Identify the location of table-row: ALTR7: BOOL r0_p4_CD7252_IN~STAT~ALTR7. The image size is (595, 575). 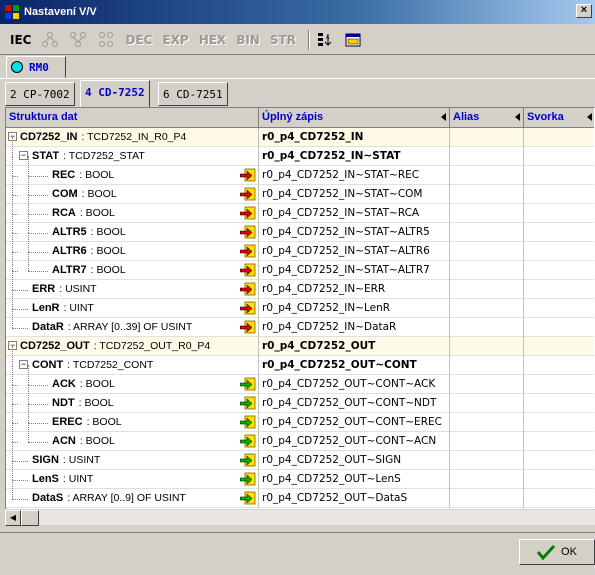
(300, 265).